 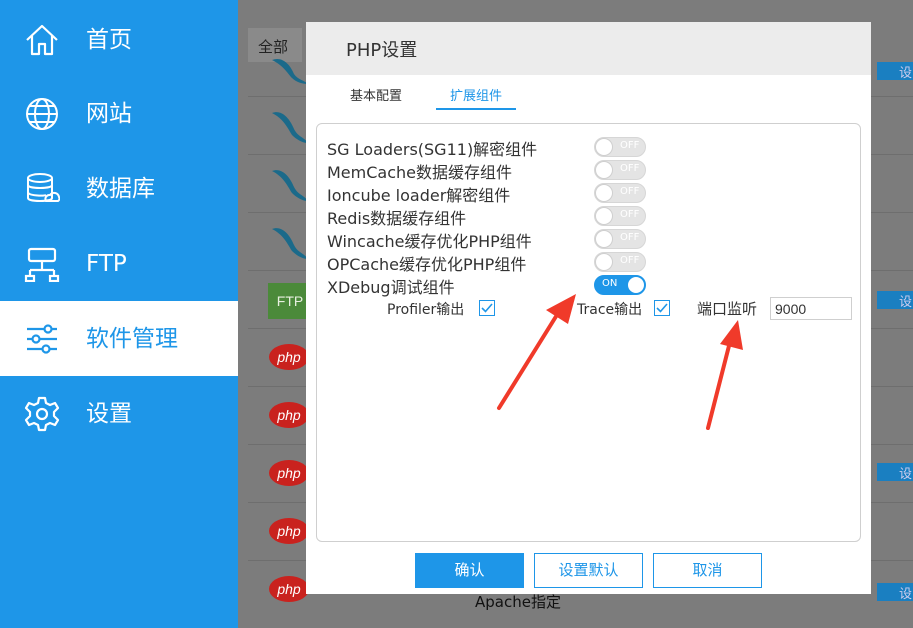 I want to click on nav-item-software: 软件管理, so click(x=119, y=338).